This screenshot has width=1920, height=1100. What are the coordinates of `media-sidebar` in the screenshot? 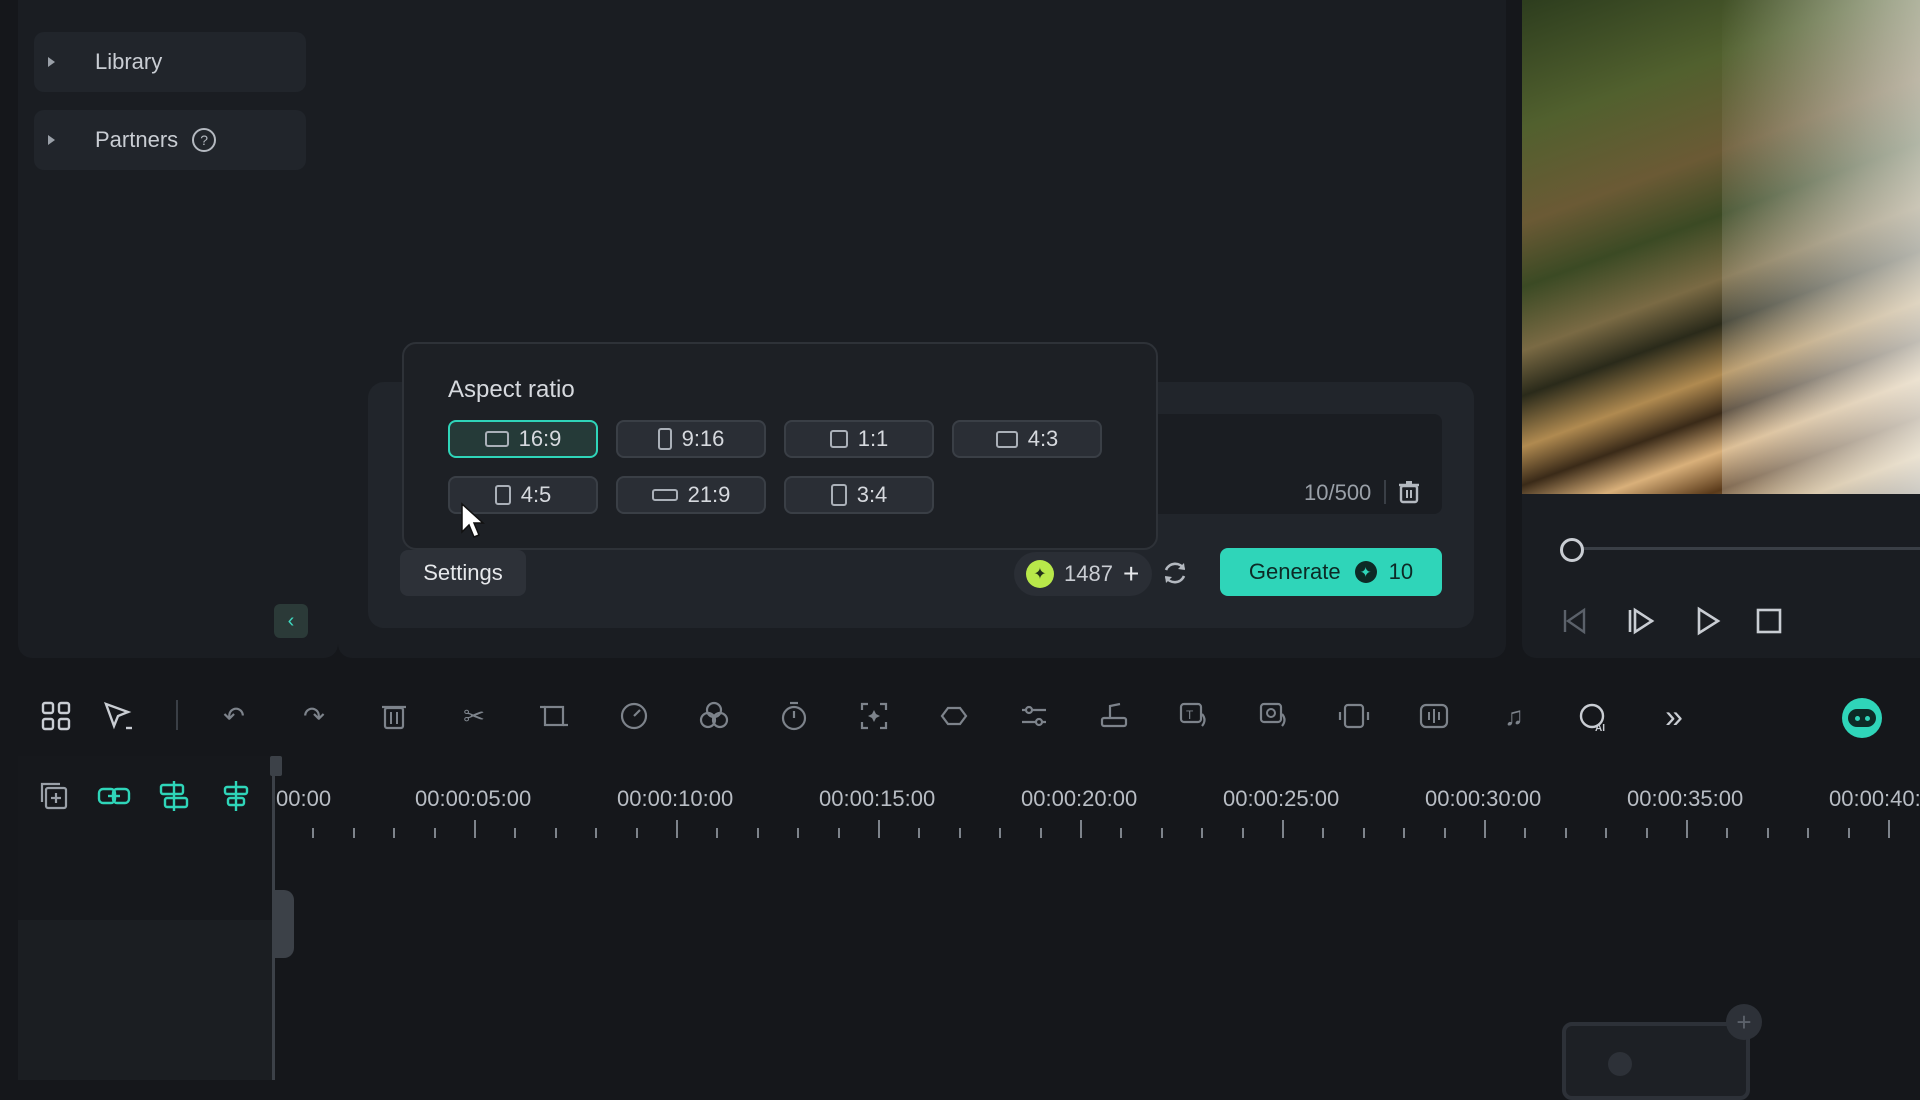 It's located at (178, 329).